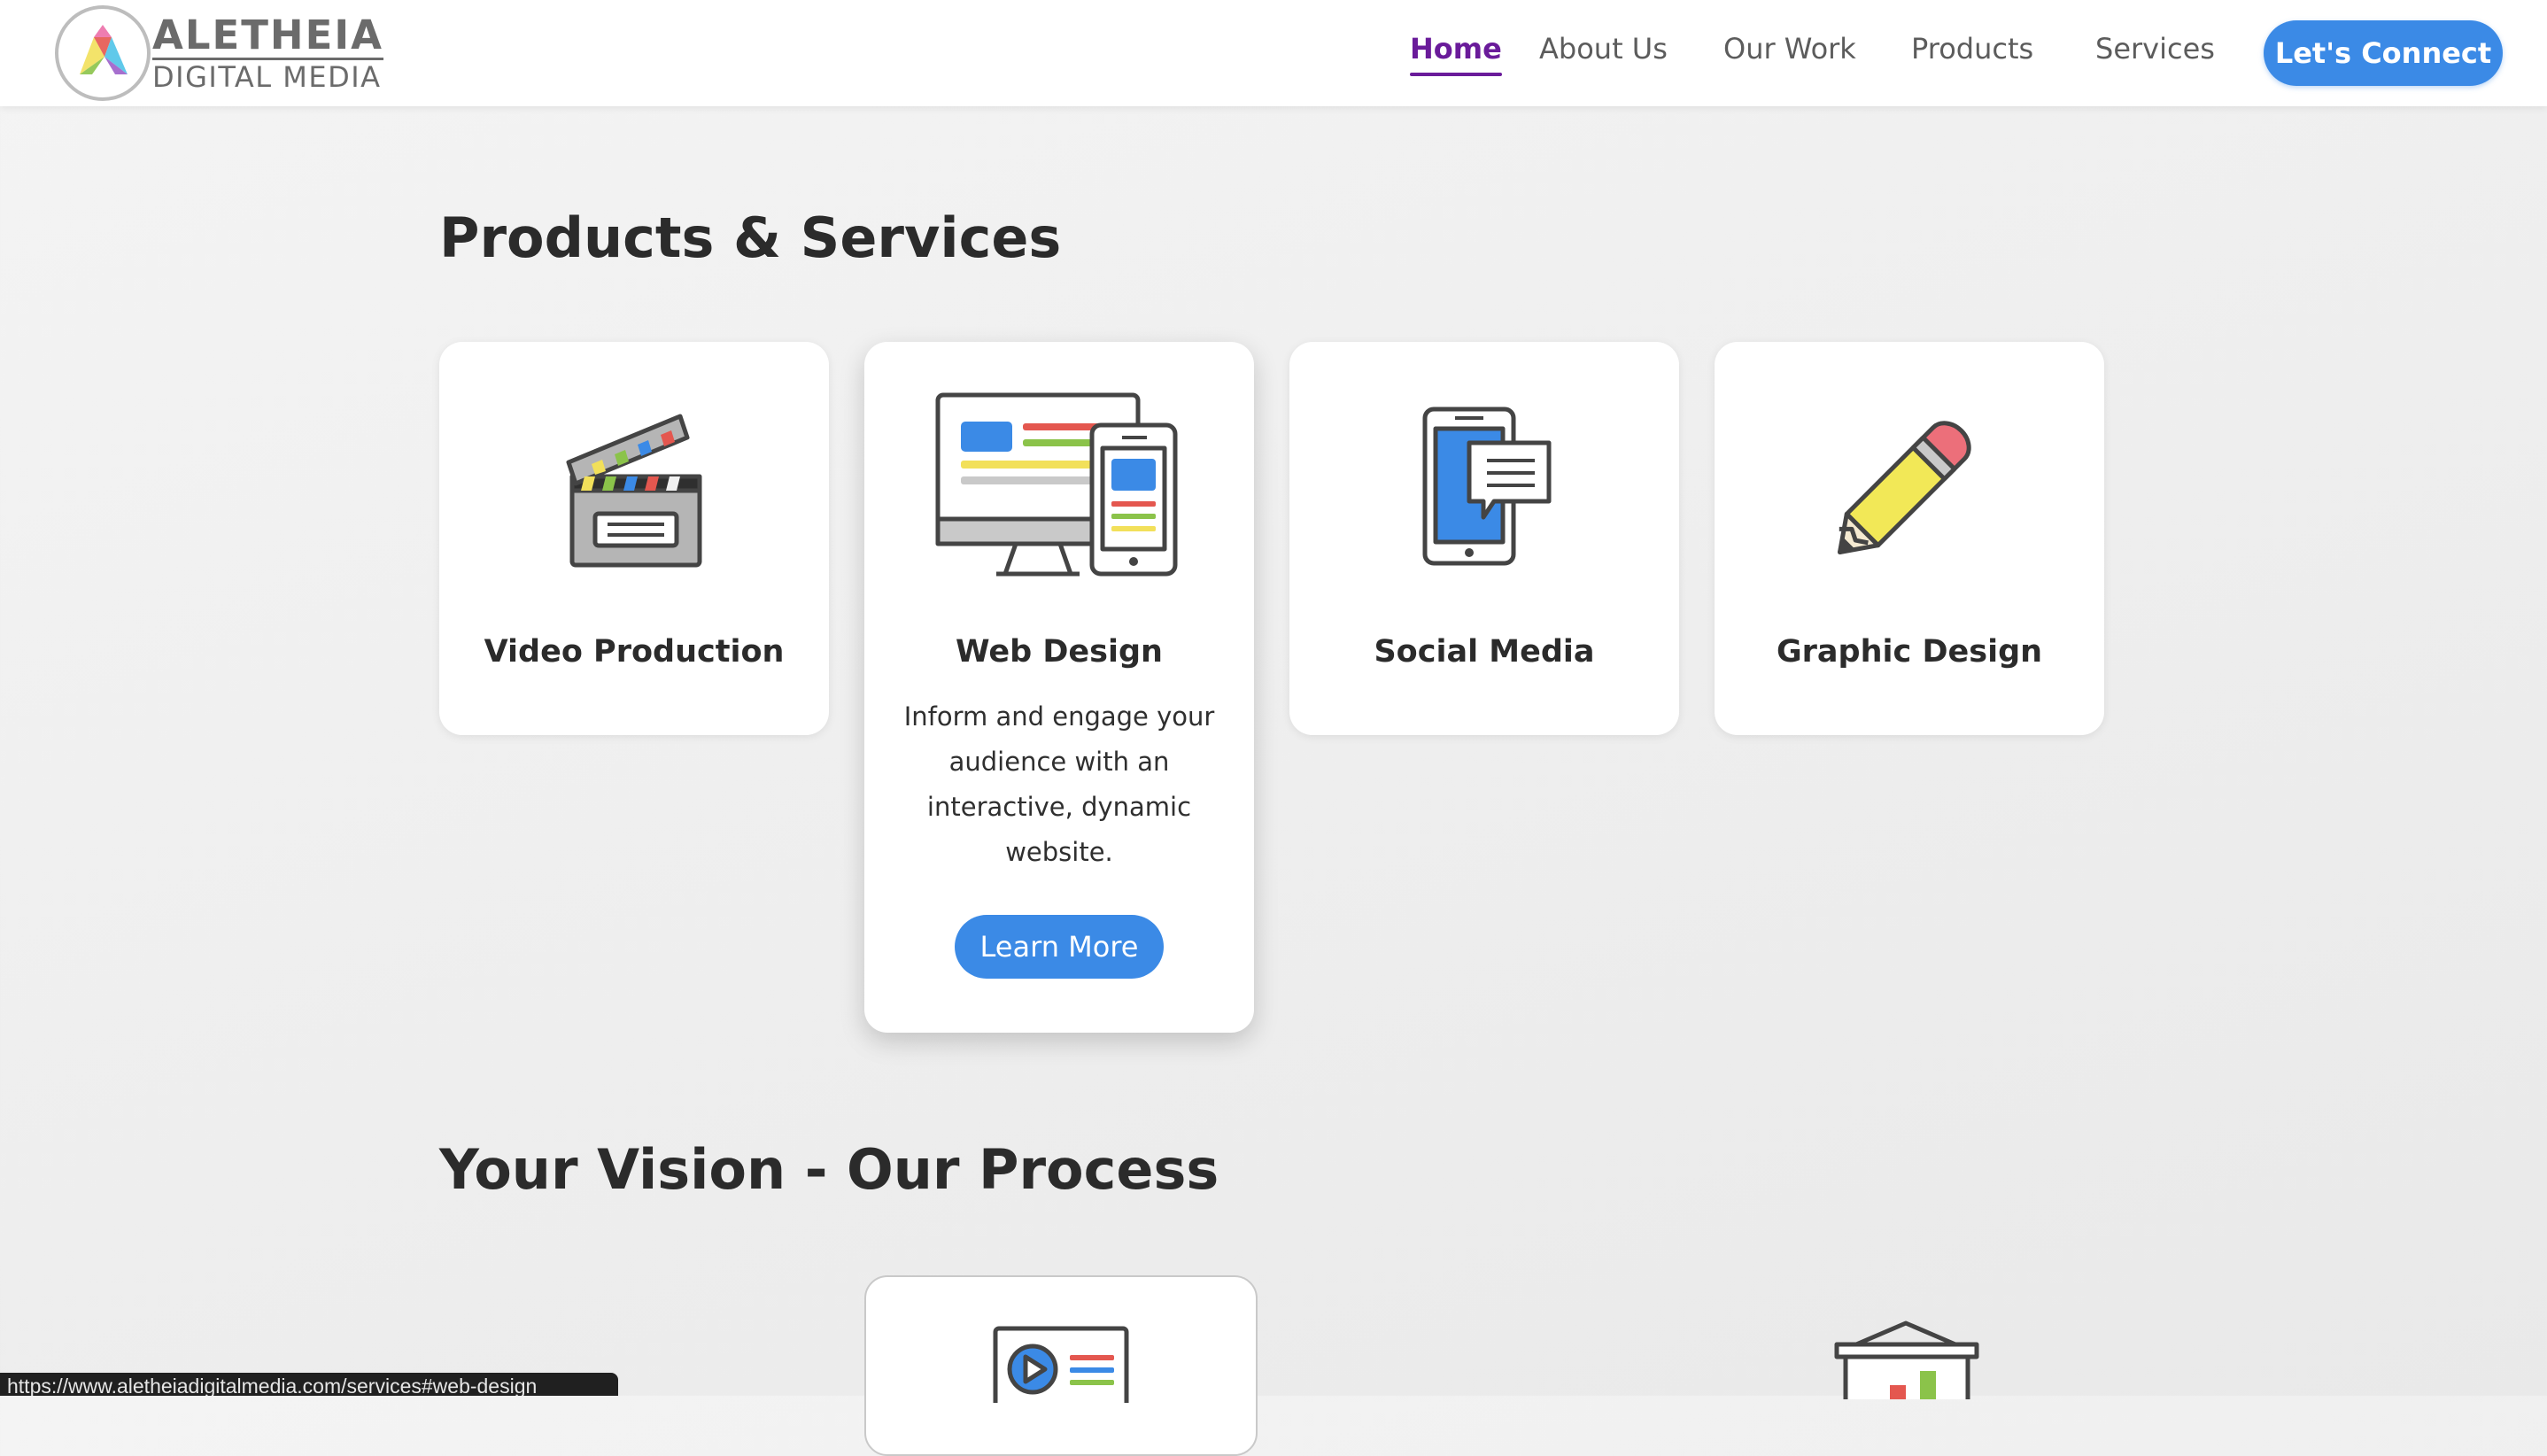 This screenshot has height=1456, width=2547. What do you see at coordinates (1907, 1359) in the screenshot?
I see `presentation-board-icon` at bounding box center [1907, 1359].